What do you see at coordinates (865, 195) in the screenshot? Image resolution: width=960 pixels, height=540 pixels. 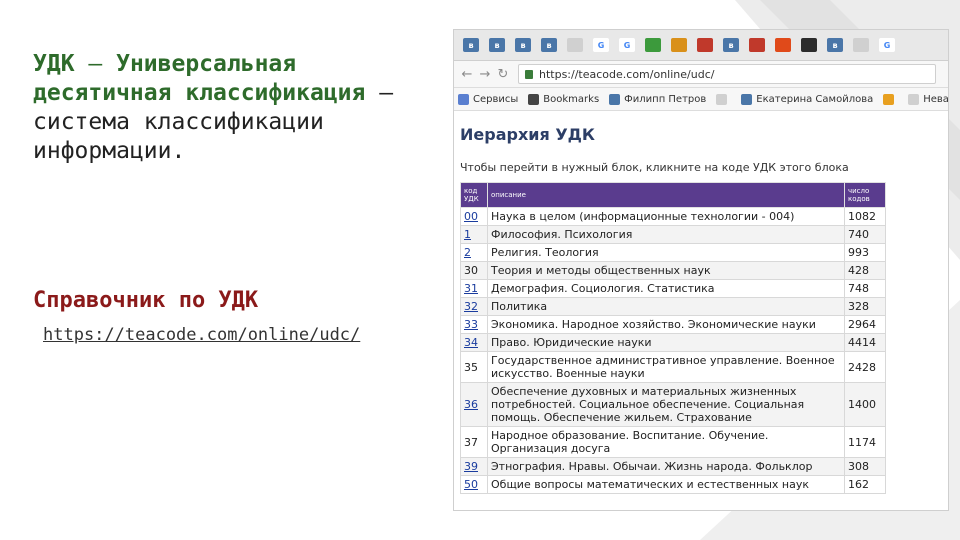 I see `header-count: число кодов` at bounding box center [865, 195].